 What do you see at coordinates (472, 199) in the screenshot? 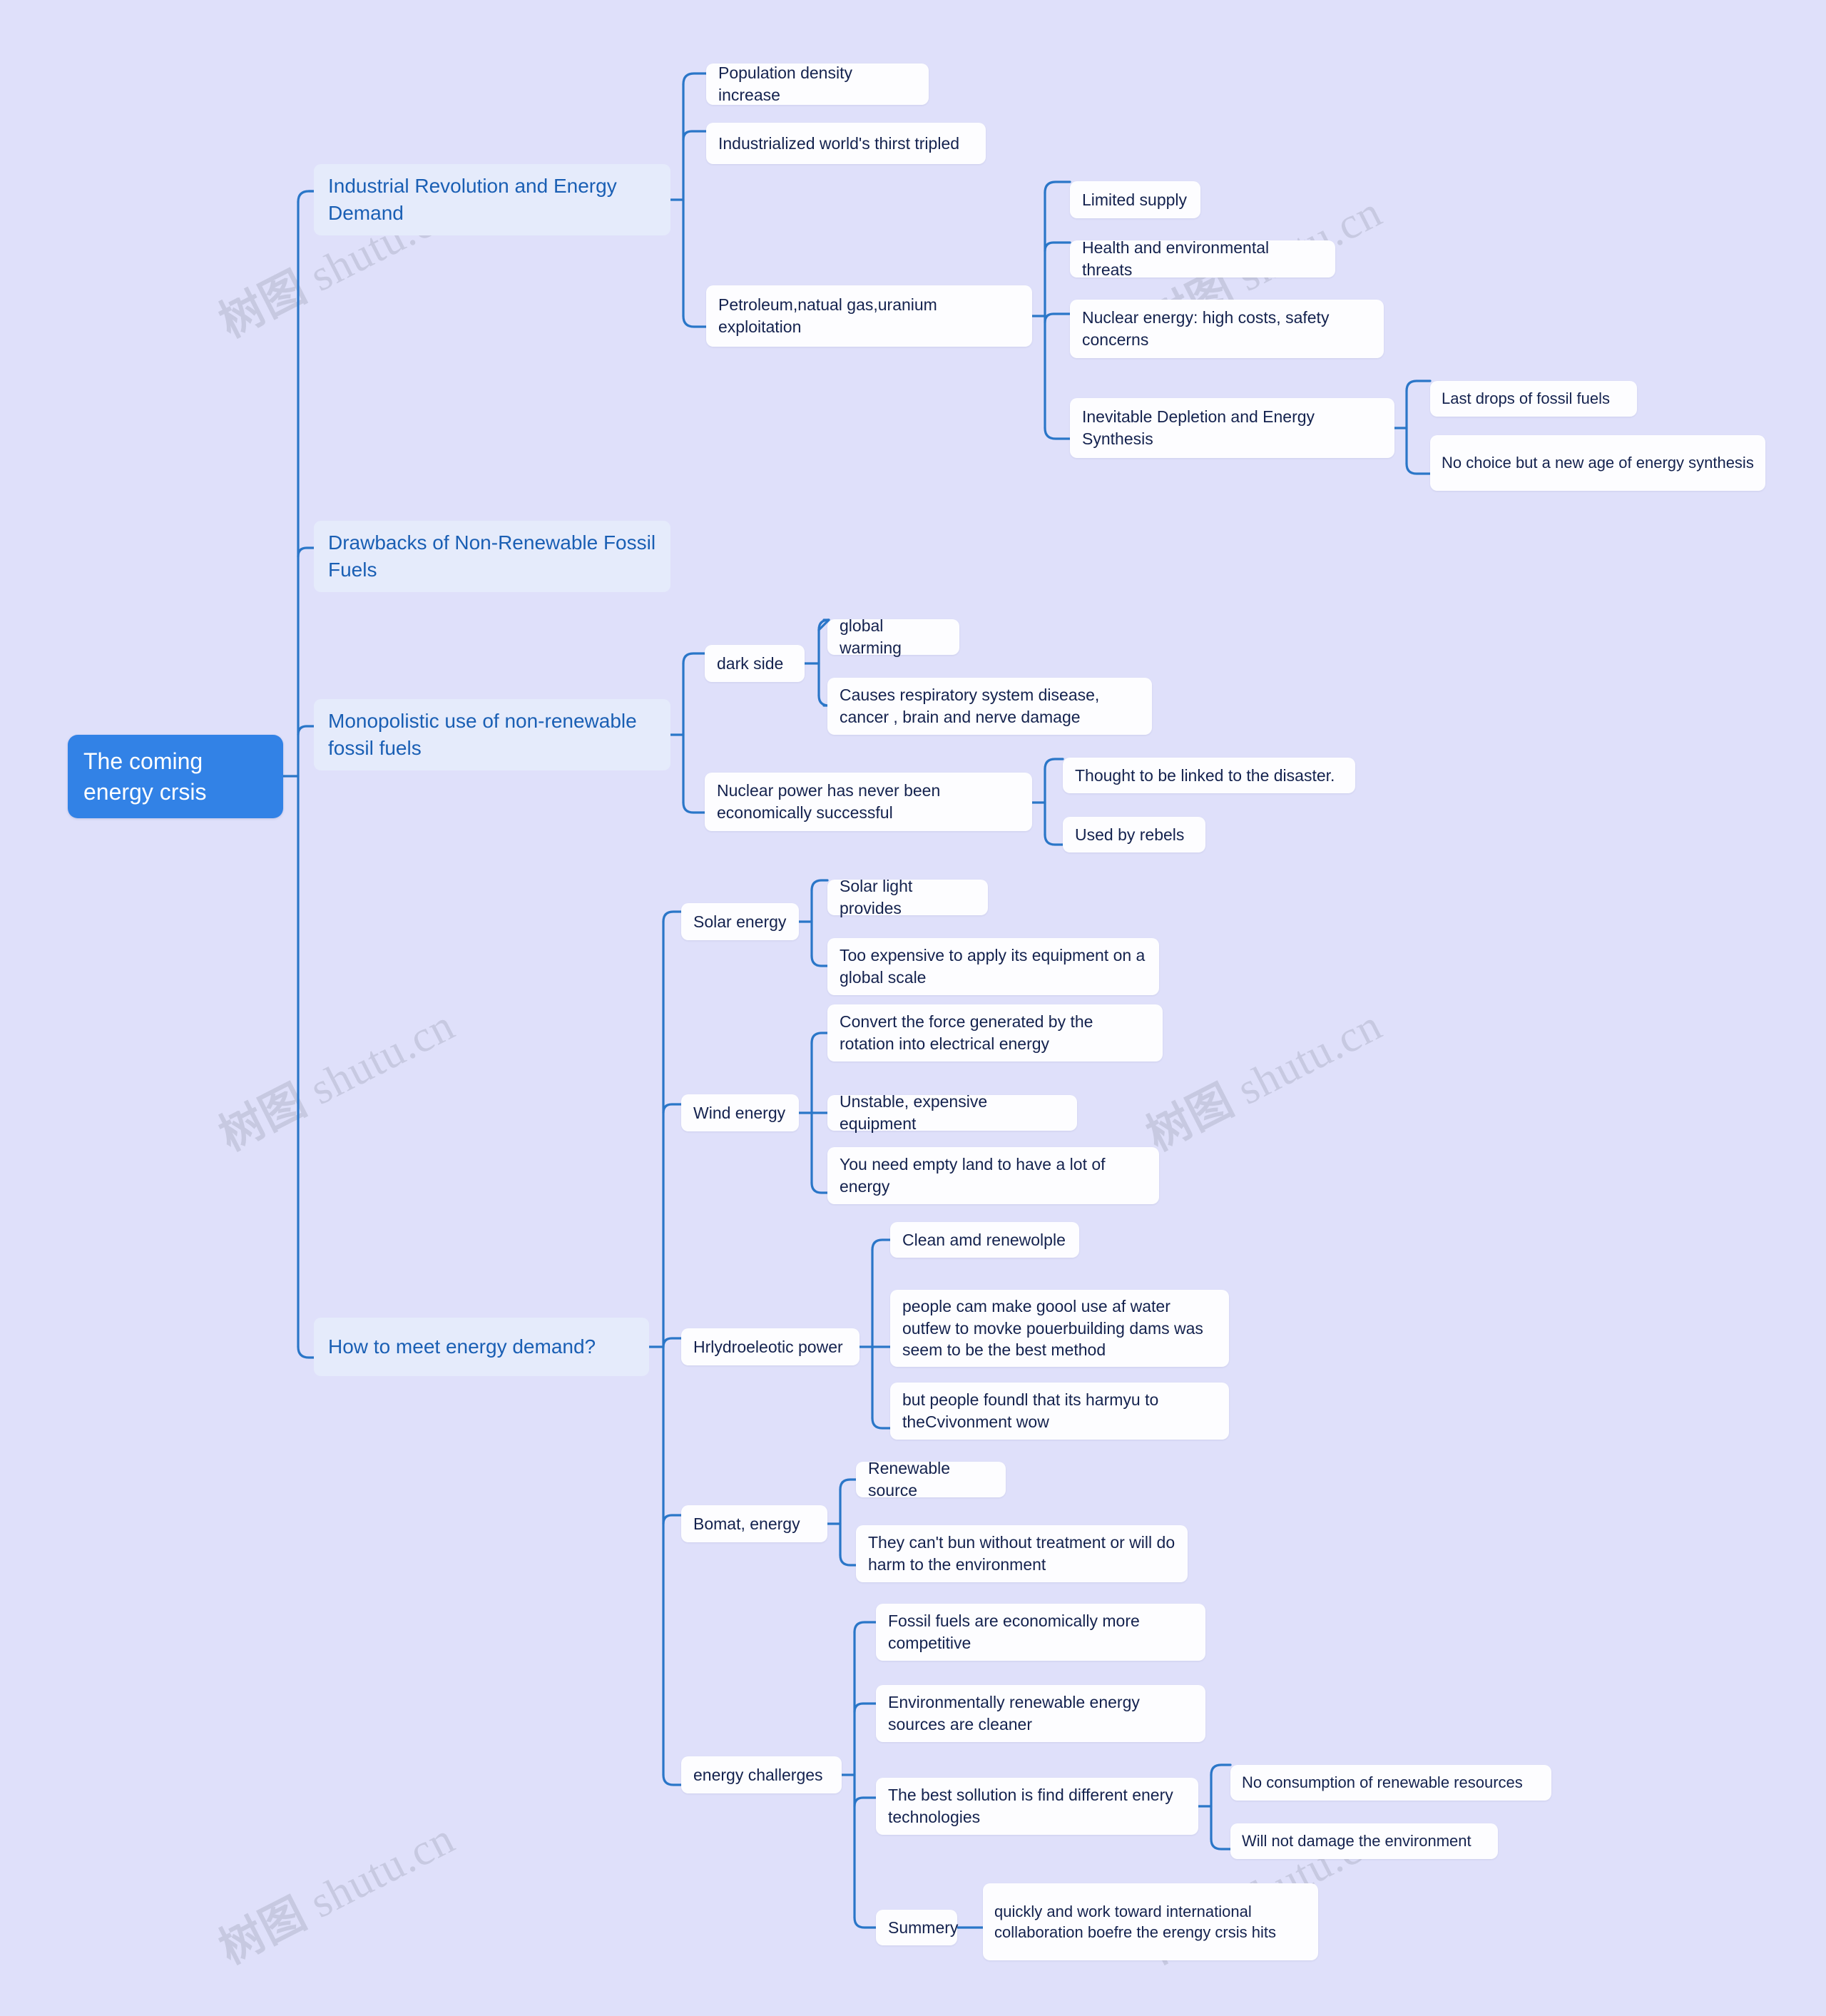
I see `branch-label: Industrial Revolution and Energy Demand` at bounding box center [472, 199].